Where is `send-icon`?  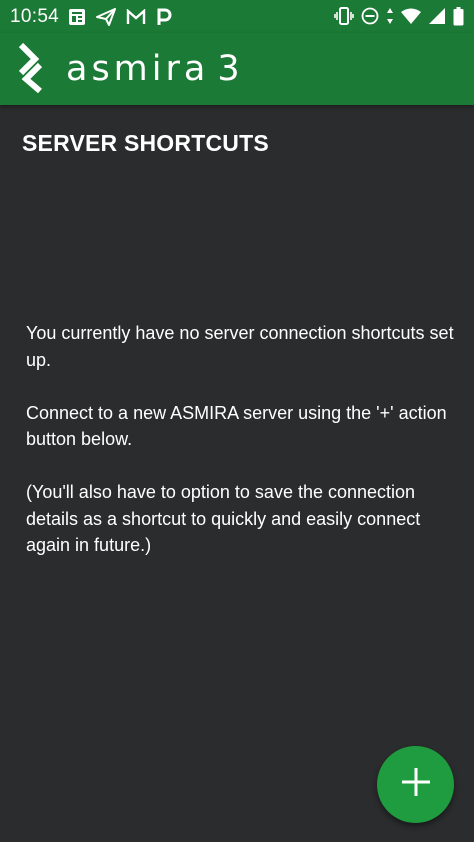 send-icon is located at coordinates (106, 17).